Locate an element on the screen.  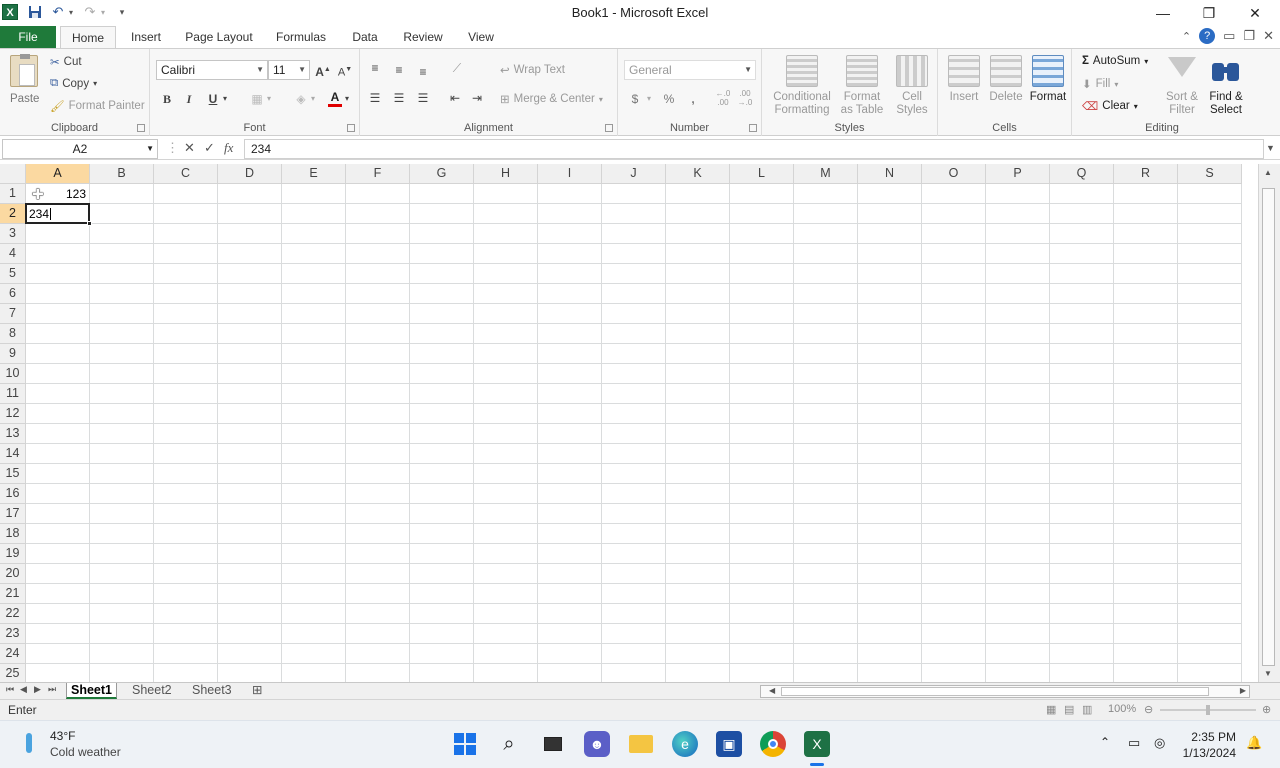
bottom-align-icon: ≡ is located at coordinates (423, 72).